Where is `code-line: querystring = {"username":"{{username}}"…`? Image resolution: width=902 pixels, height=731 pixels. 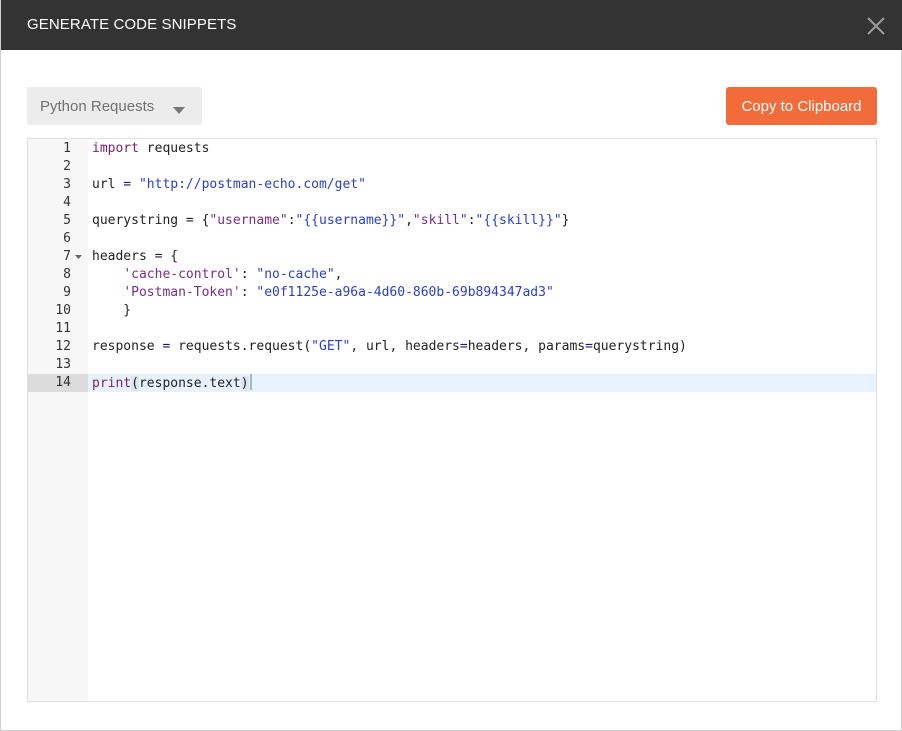 code-line: querystring = {"username":"{{username}}"… is located at coordinates (330, 221).